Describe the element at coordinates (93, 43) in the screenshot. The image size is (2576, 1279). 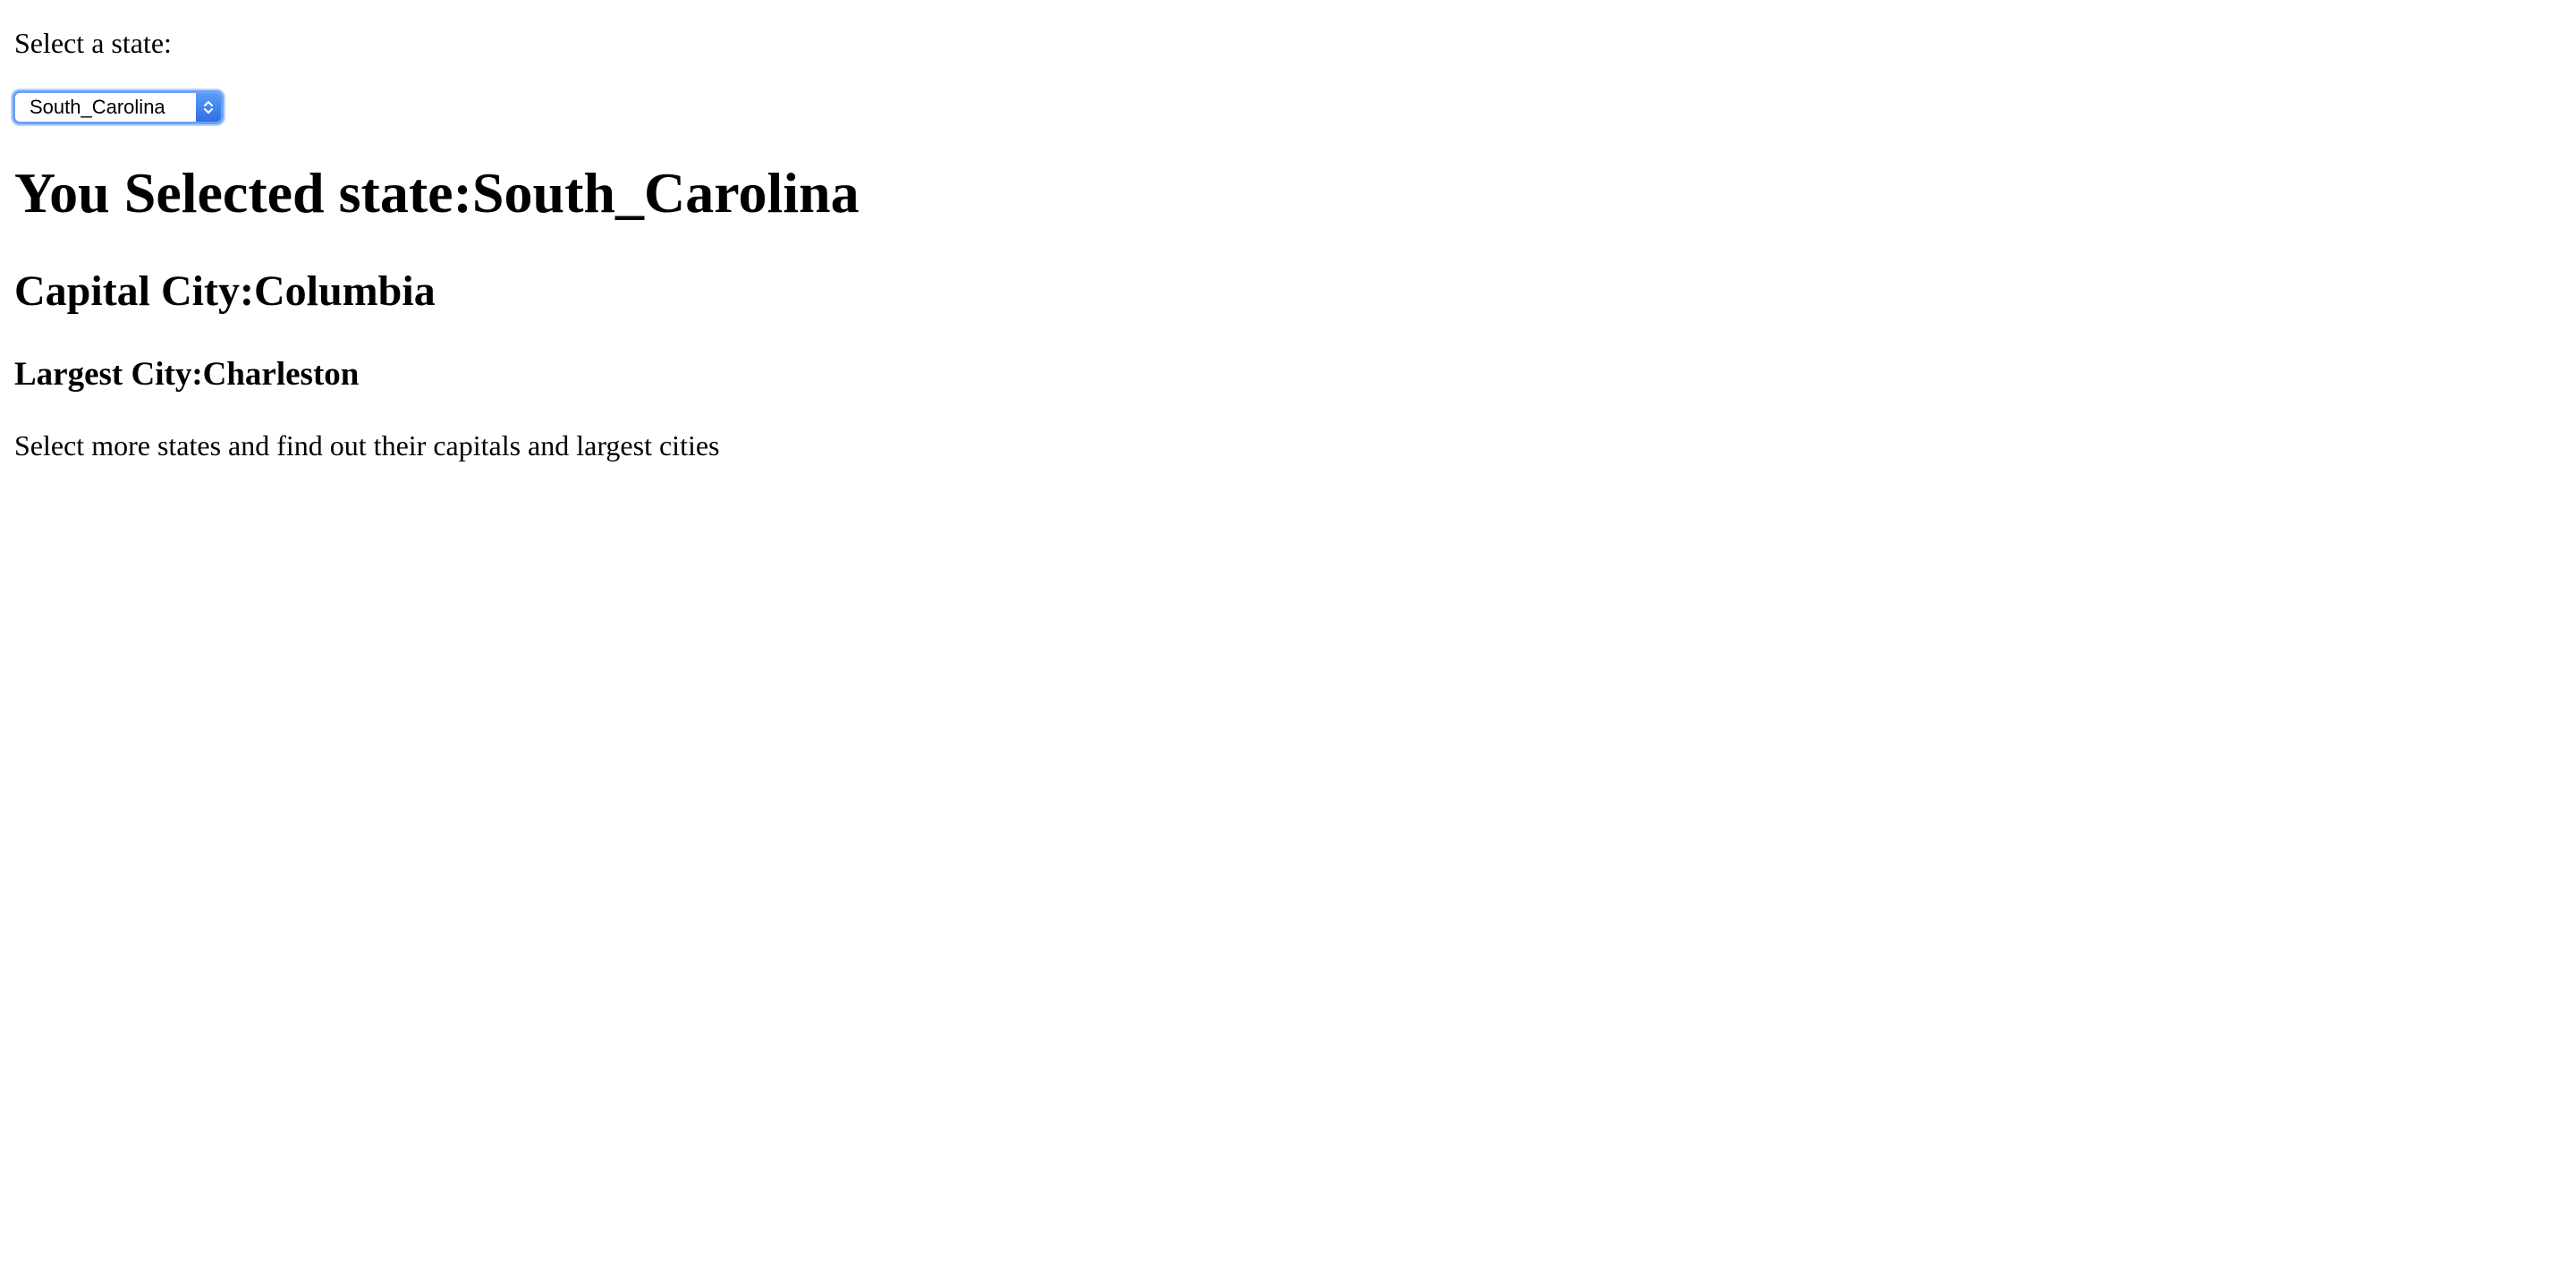
I see `select-state-label: Select a state:` at that location.